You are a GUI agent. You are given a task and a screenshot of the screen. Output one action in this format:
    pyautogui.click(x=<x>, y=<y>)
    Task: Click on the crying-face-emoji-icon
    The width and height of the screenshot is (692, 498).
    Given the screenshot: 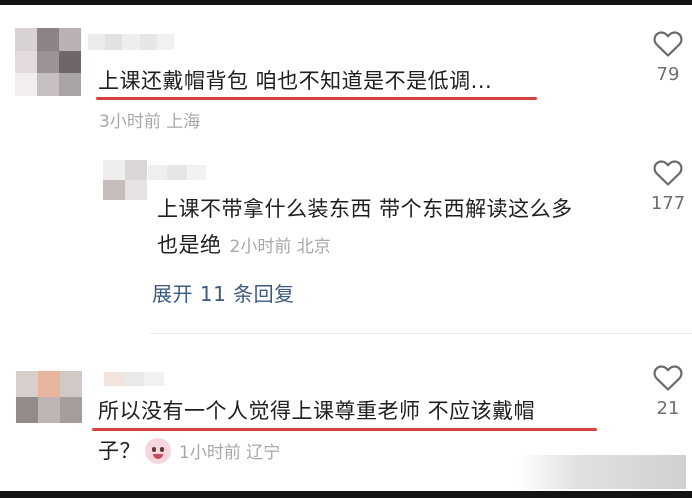 What is the action you would take?
    pyautogui.click(x=158, y=451)
    